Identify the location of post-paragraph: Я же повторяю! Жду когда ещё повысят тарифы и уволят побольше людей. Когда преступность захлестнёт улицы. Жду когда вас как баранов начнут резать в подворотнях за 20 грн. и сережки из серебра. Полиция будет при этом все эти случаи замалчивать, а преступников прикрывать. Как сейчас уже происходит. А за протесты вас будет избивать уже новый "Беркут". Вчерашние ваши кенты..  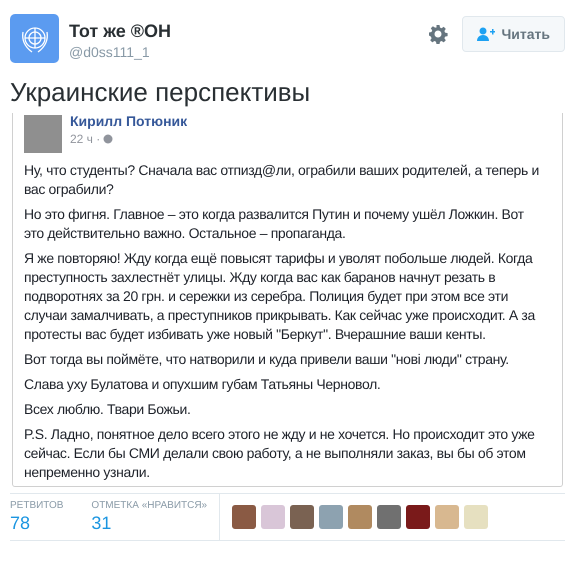
(280, 296).